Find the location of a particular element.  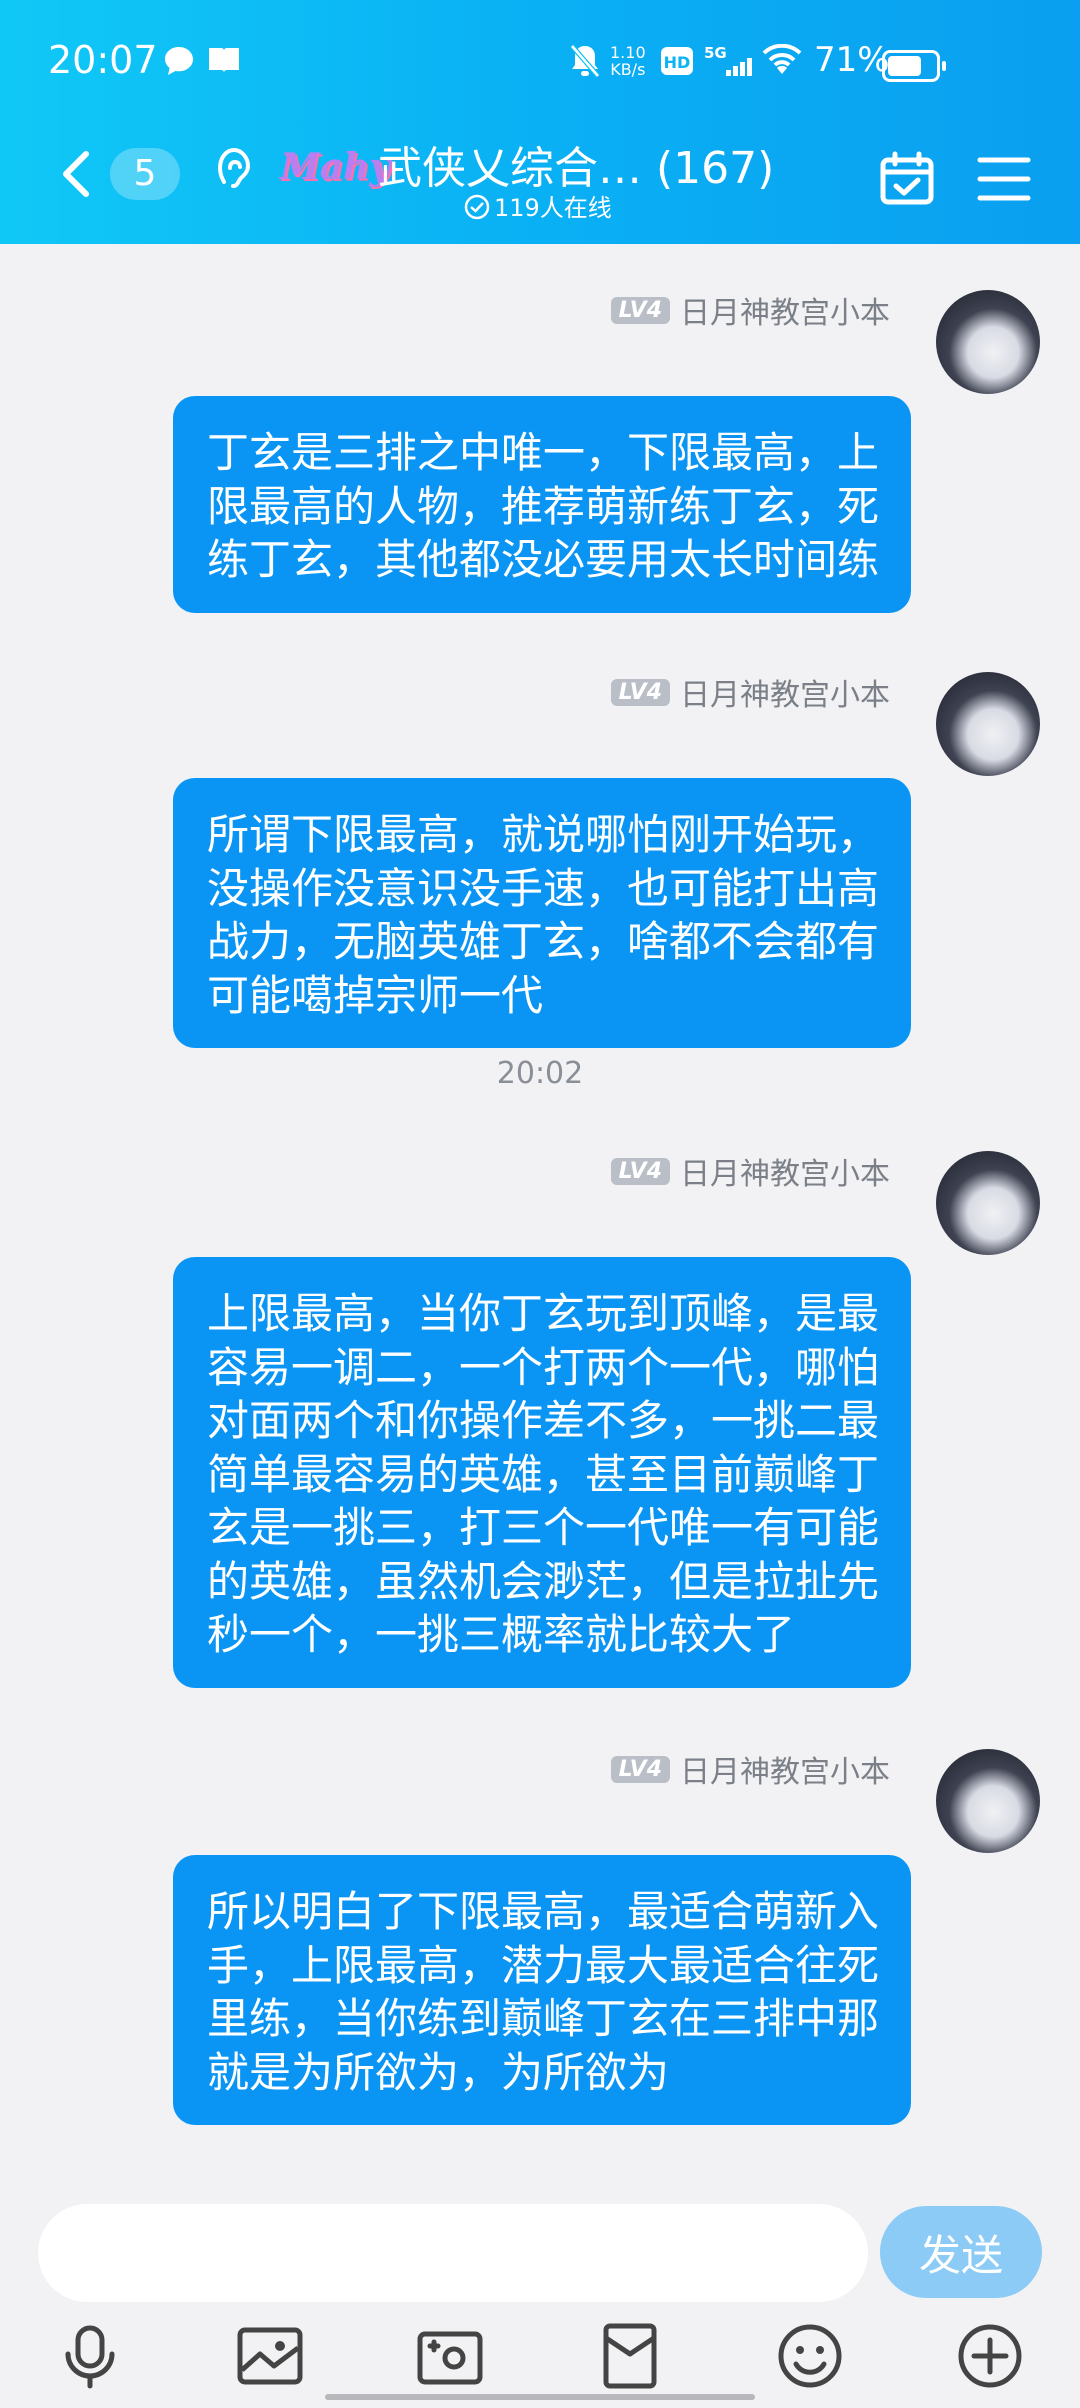

mute-bell-icon is located at coordinates (585, 63).